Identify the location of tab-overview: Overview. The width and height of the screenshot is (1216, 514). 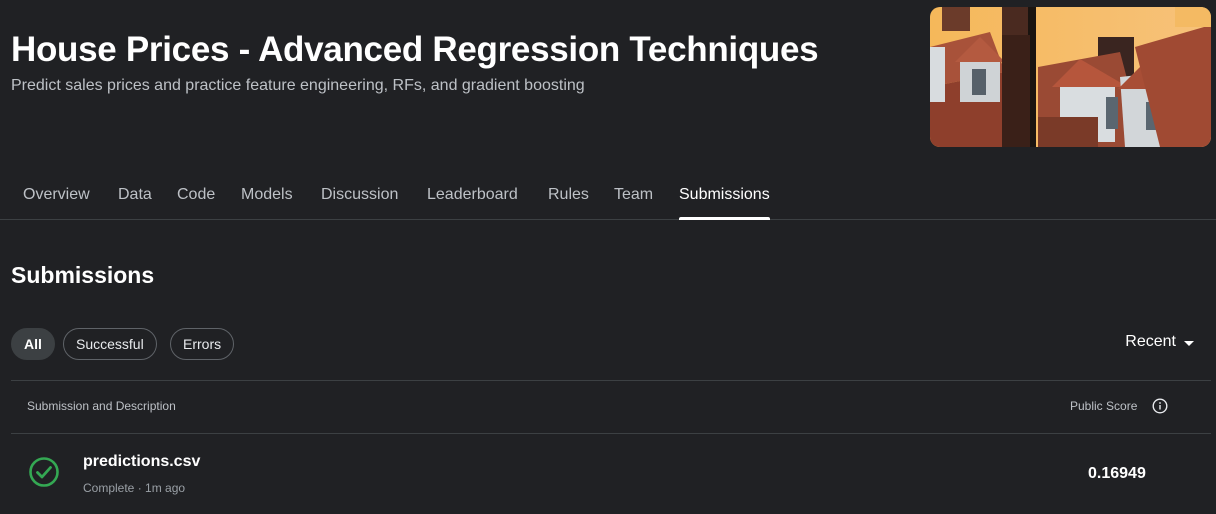
(56, 203).